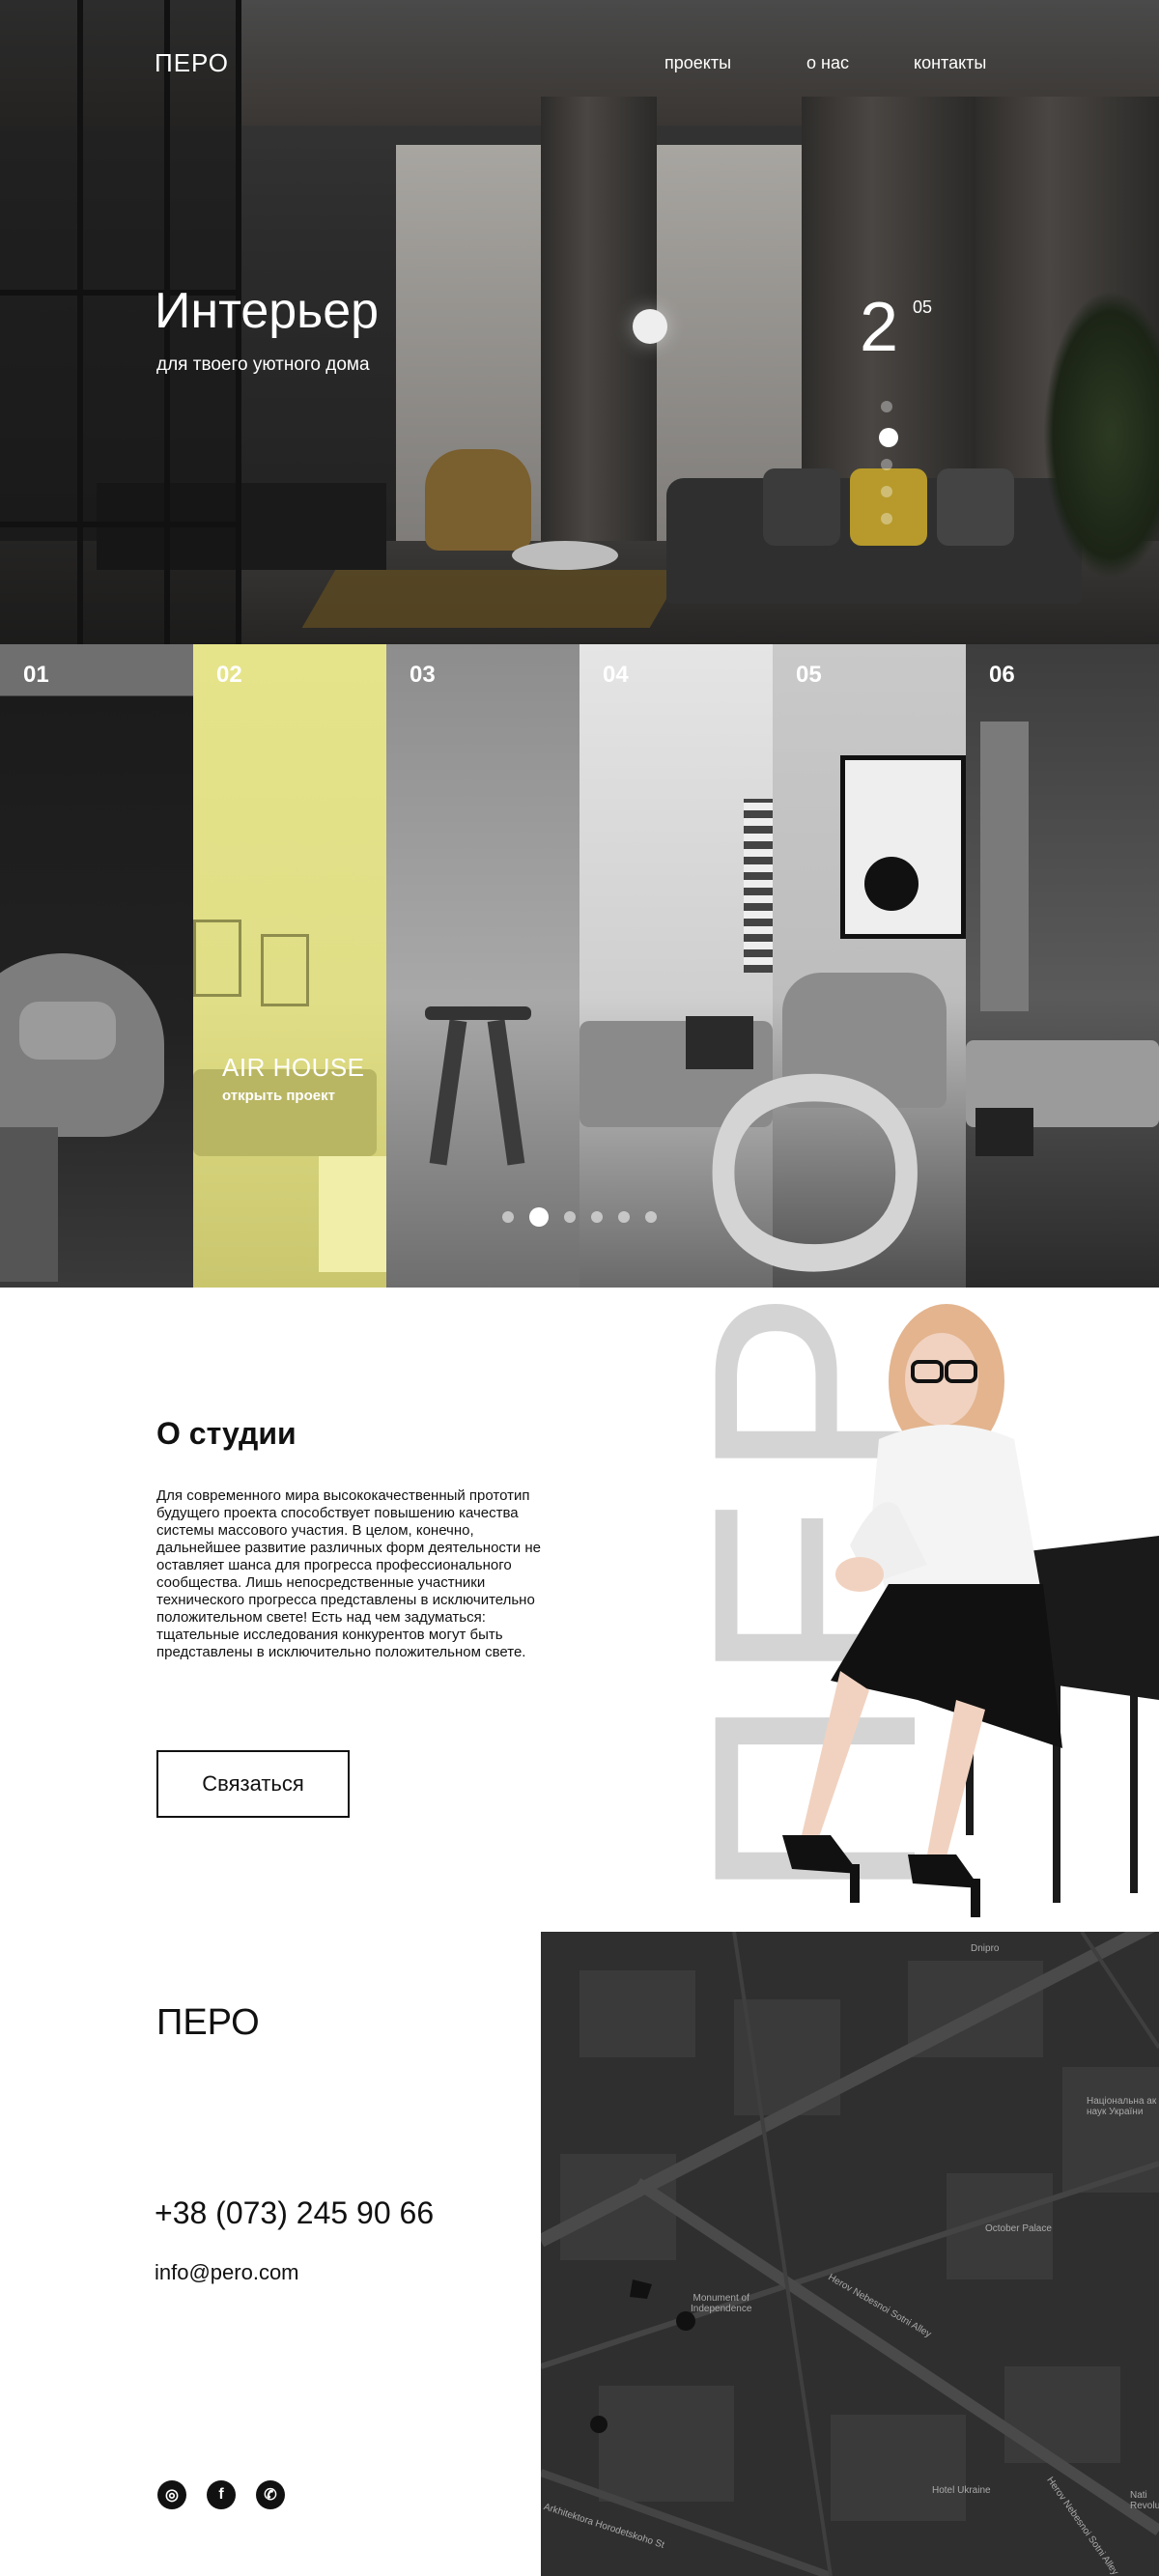 This screenshot has width=1159, height=2576. What do you see at coordinates (478, 500) in the screenshot?
I see `hero-armchair` at bounding box center [478, 500].